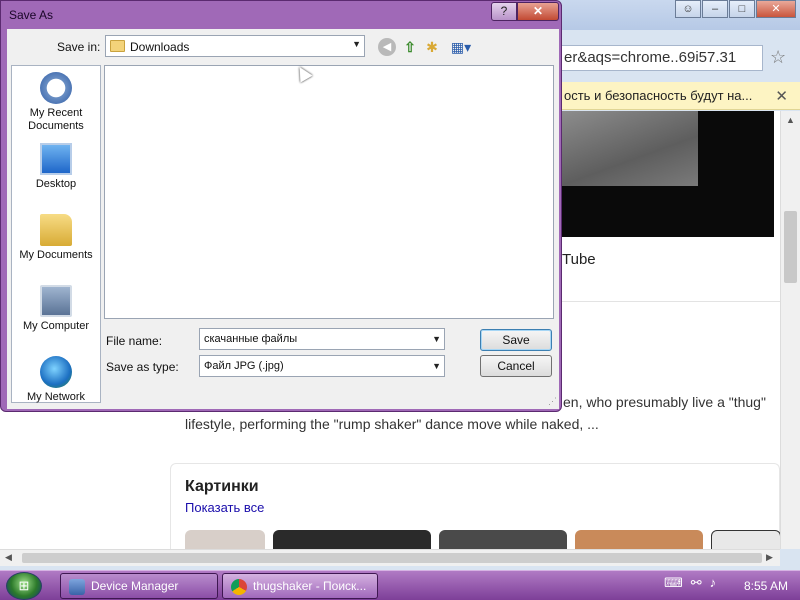  Describe the element at coordinates (135, 586) in the screenshot. I see `task-label: Device Manager` at that location.